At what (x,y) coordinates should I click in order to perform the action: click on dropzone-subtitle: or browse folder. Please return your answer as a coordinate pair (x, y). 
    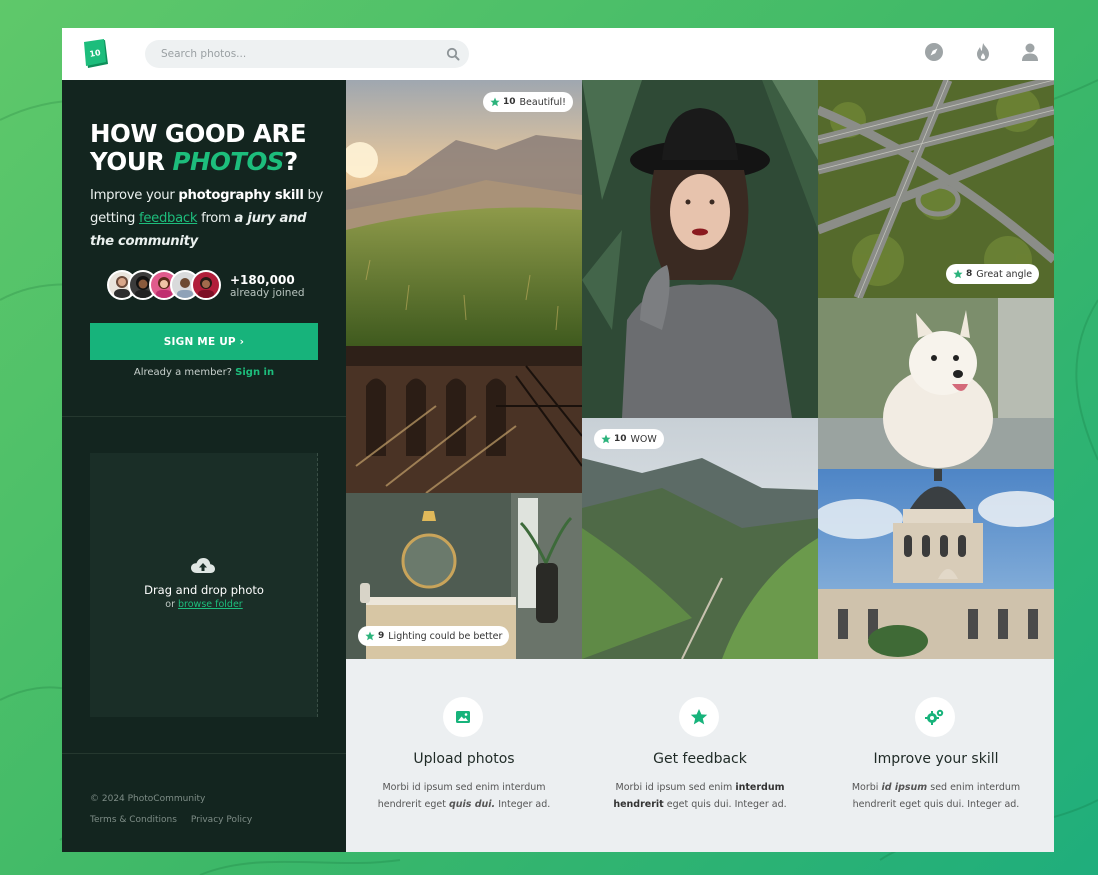
    Looking at the image, I should click on (204, 604).